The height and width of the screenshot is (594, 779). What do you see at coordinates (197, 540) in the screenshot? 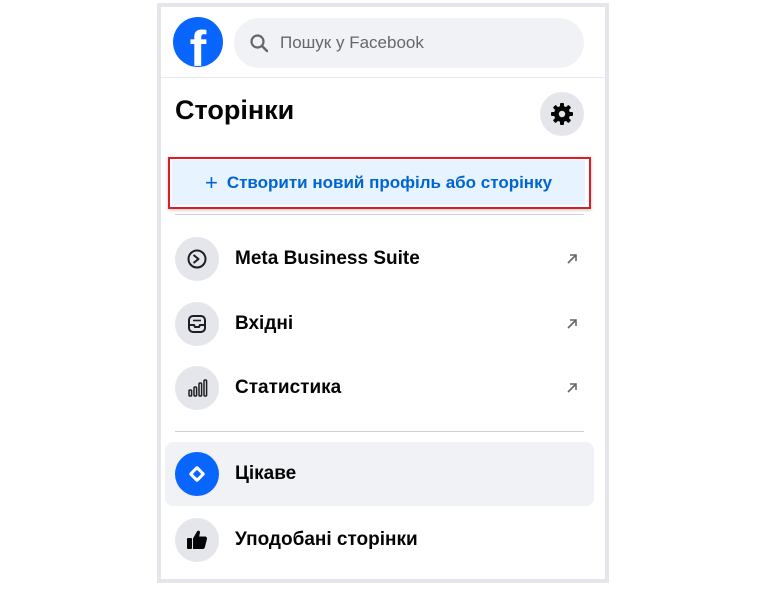
I see `thumbs-up-icon` at bounding box center [197, 540].